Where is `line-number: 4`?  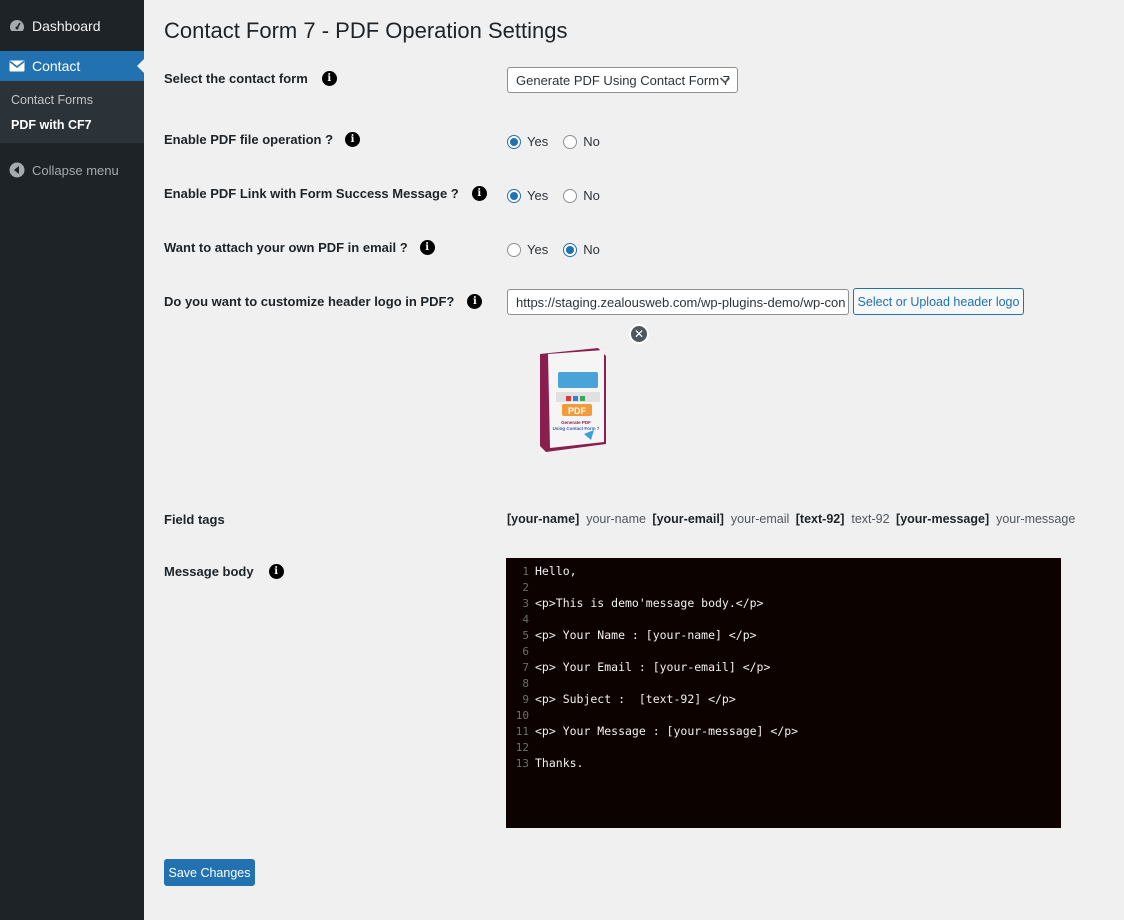 line-number: 4 is located at coordinates (525, 619).